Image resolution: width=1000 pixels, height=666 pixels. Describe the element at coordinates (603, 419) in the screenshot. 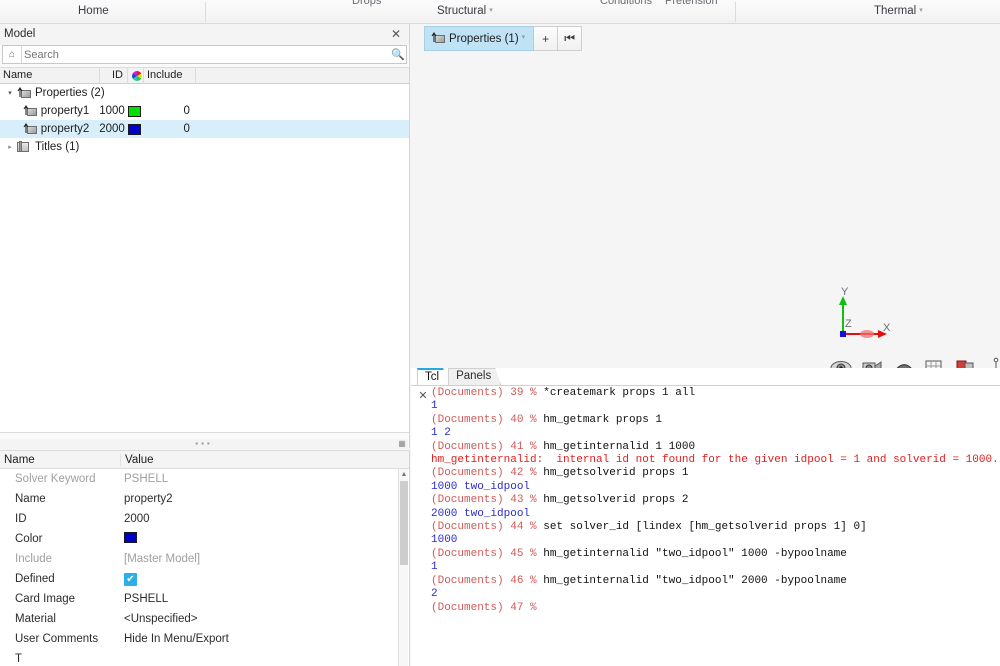

I see `console-command: hm_getmark props 1` at that location.